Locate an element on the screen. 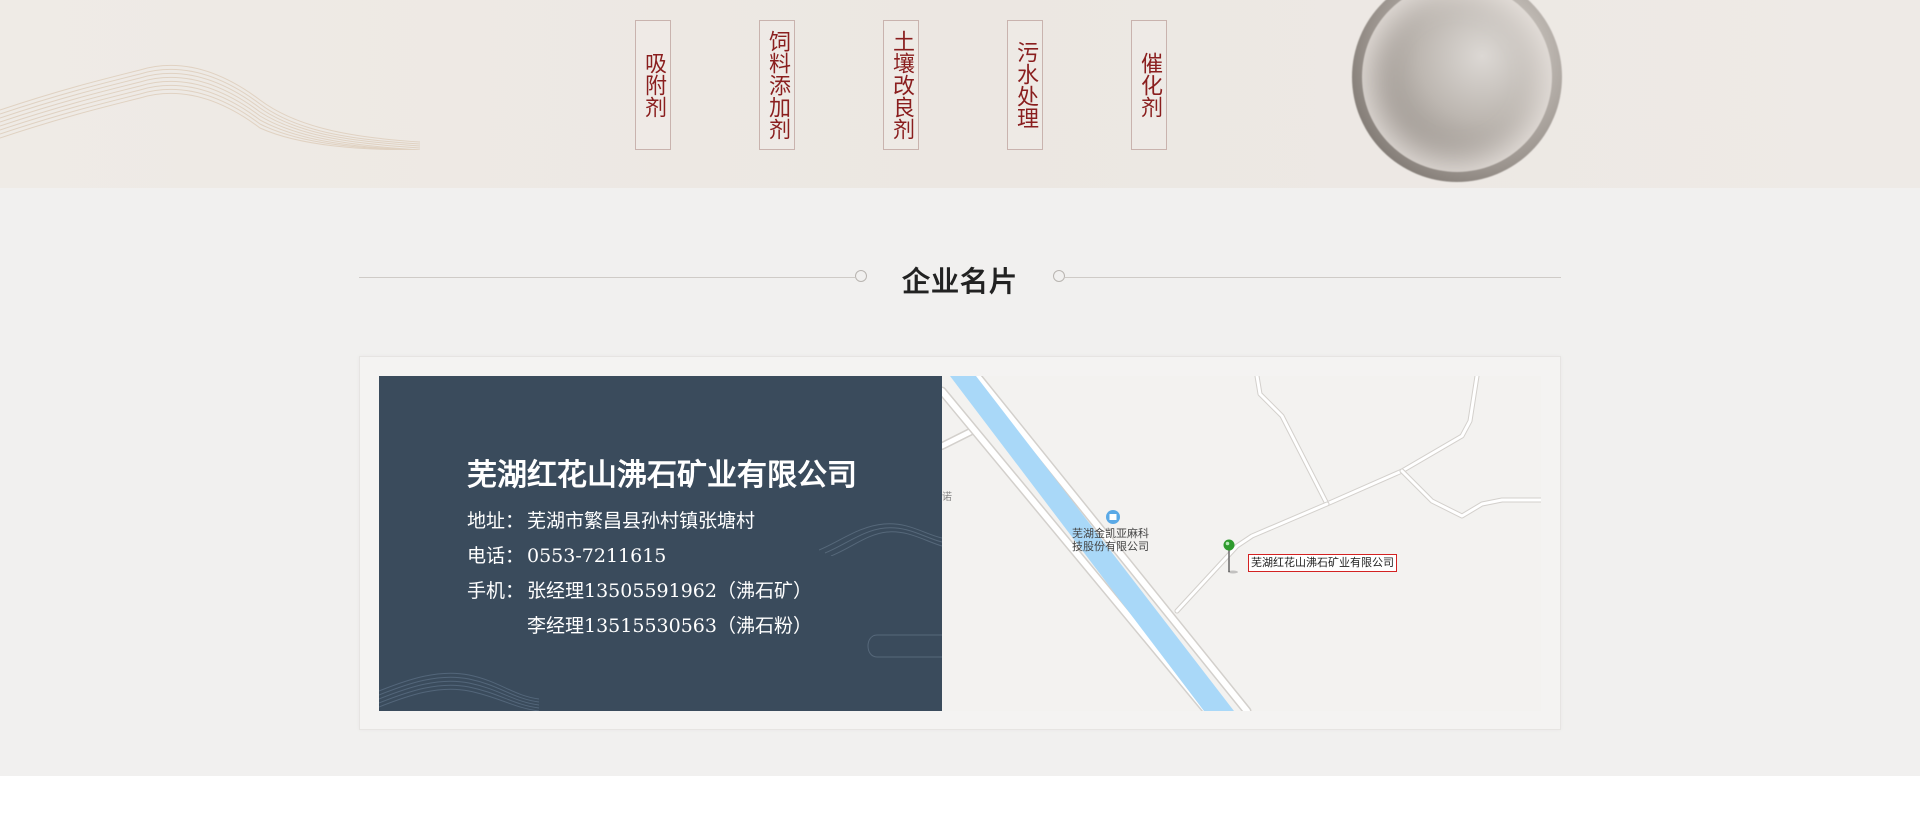 Image resolution: width=1920 pixels, height=828 pixels. tag-sewage-treatment-label: 污水处理 is located at coordinates (1025, 85).